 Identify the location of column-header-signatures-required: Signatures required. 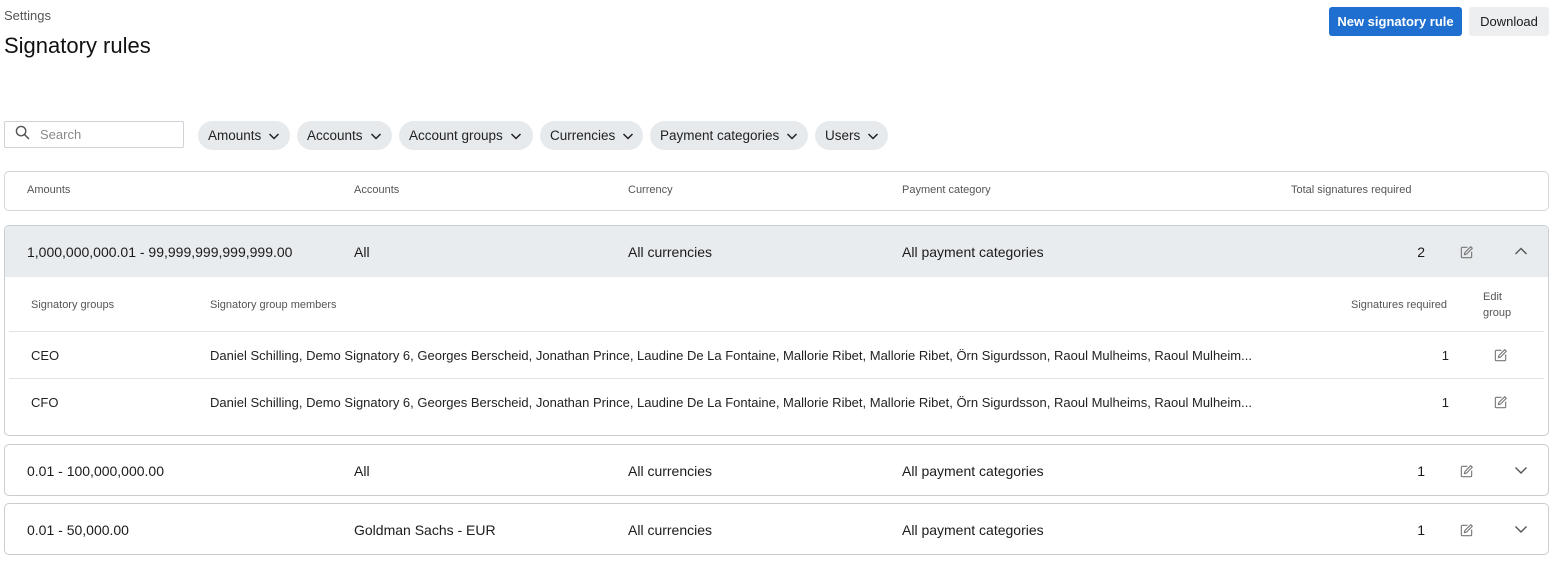
(1399, 305).